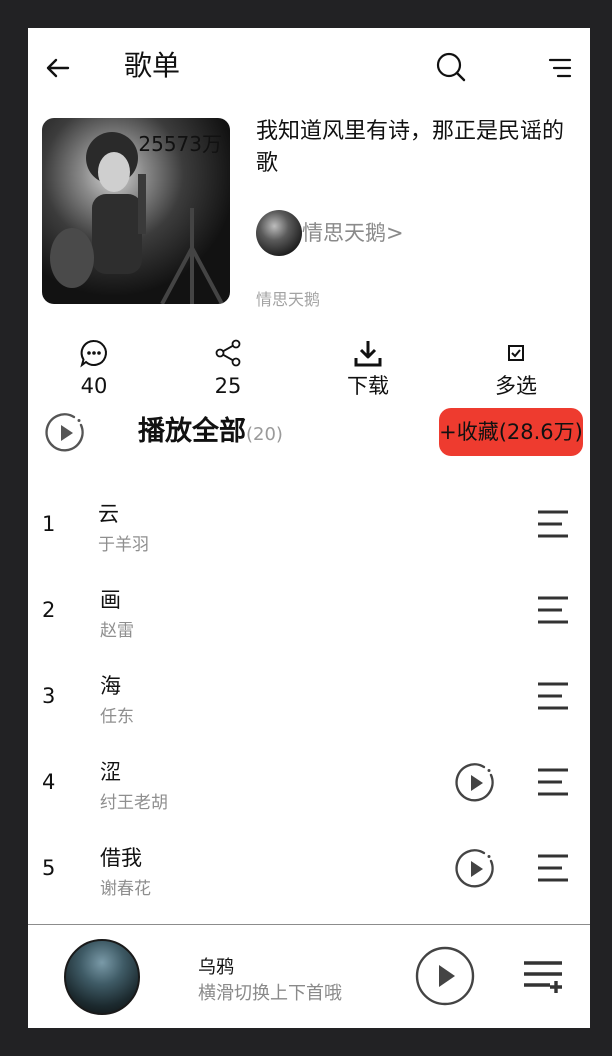 This screenshot has width=612, height=1056. What do you see at coordinates (511, 432) in the screenshot?
I see `collect-button: +收藏(28.6万)` at bounding box center [511, 432].